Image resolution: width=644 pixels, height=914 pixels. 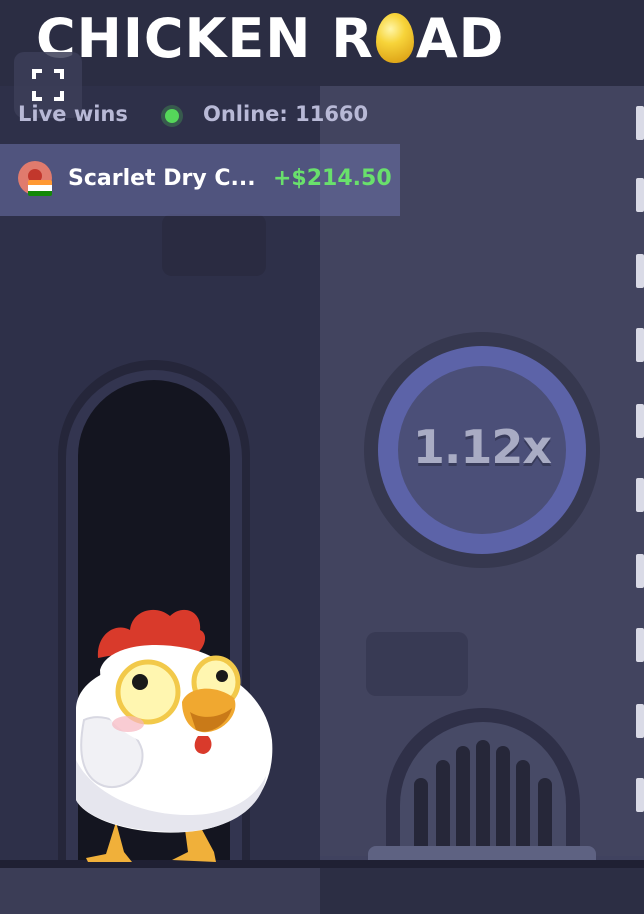 I want to click on live-wins-label: Live wins, so click(x=73, y=114).